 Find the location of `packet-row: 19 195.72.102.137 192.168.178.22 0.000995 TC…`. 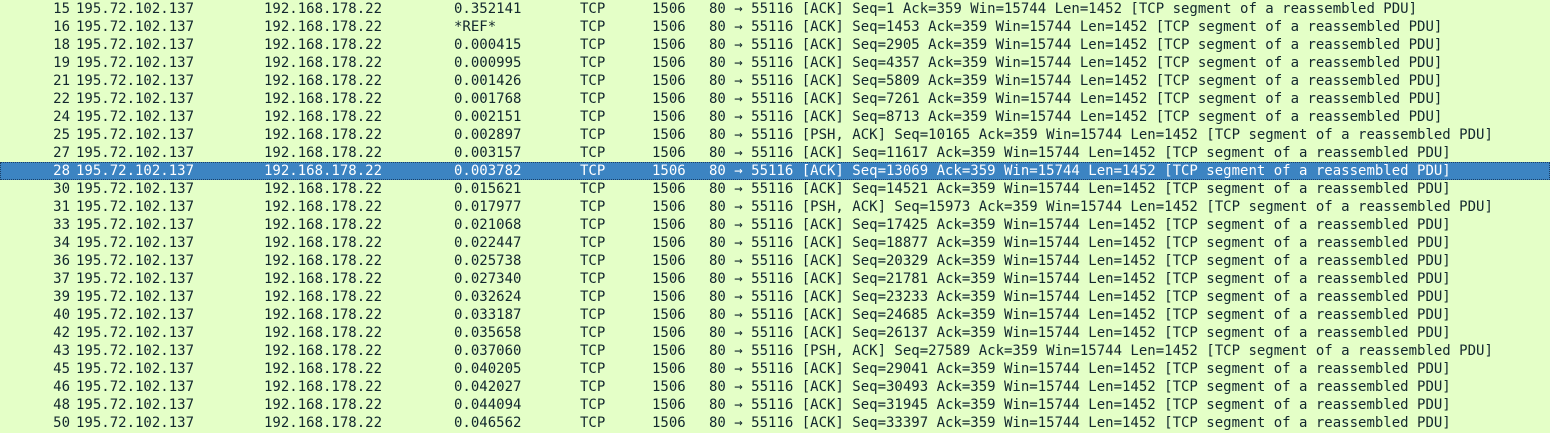

packet-row: 19 195.72.102.137 192.168.178.22 0.000995 TC… is located at coordinates (775, 63).